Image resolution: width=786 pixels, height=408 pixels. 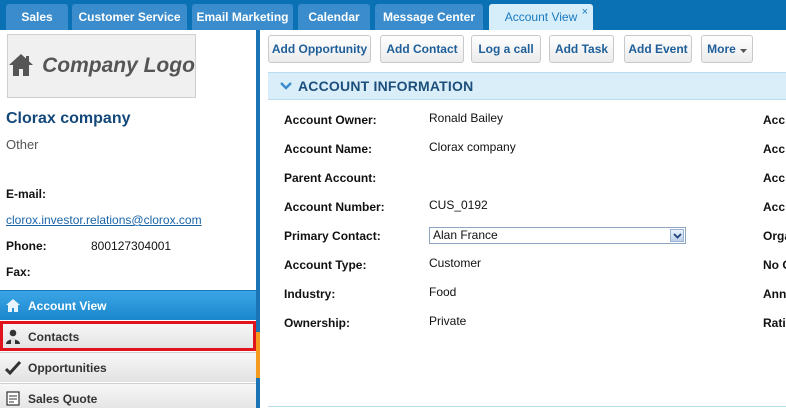 What do you see at coordinates (317, 323) in the screenshot?
I see `ownership-label: Ownership:` at bounding box center [317, 323].